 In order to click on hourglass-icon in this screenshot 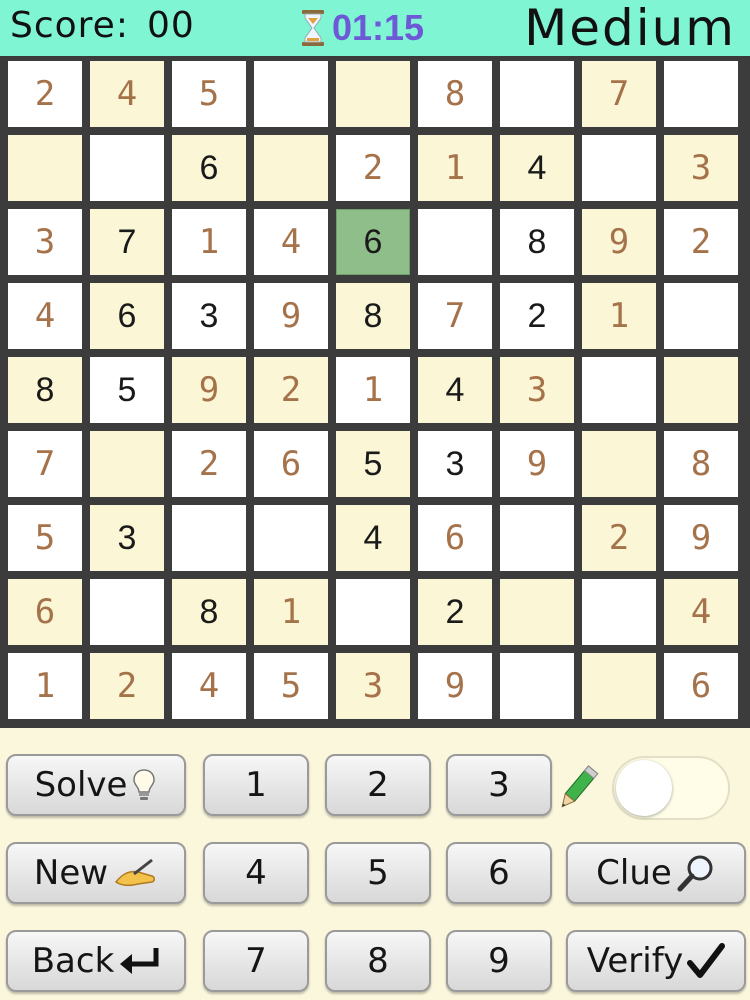, I will do `click(313, 28)`.